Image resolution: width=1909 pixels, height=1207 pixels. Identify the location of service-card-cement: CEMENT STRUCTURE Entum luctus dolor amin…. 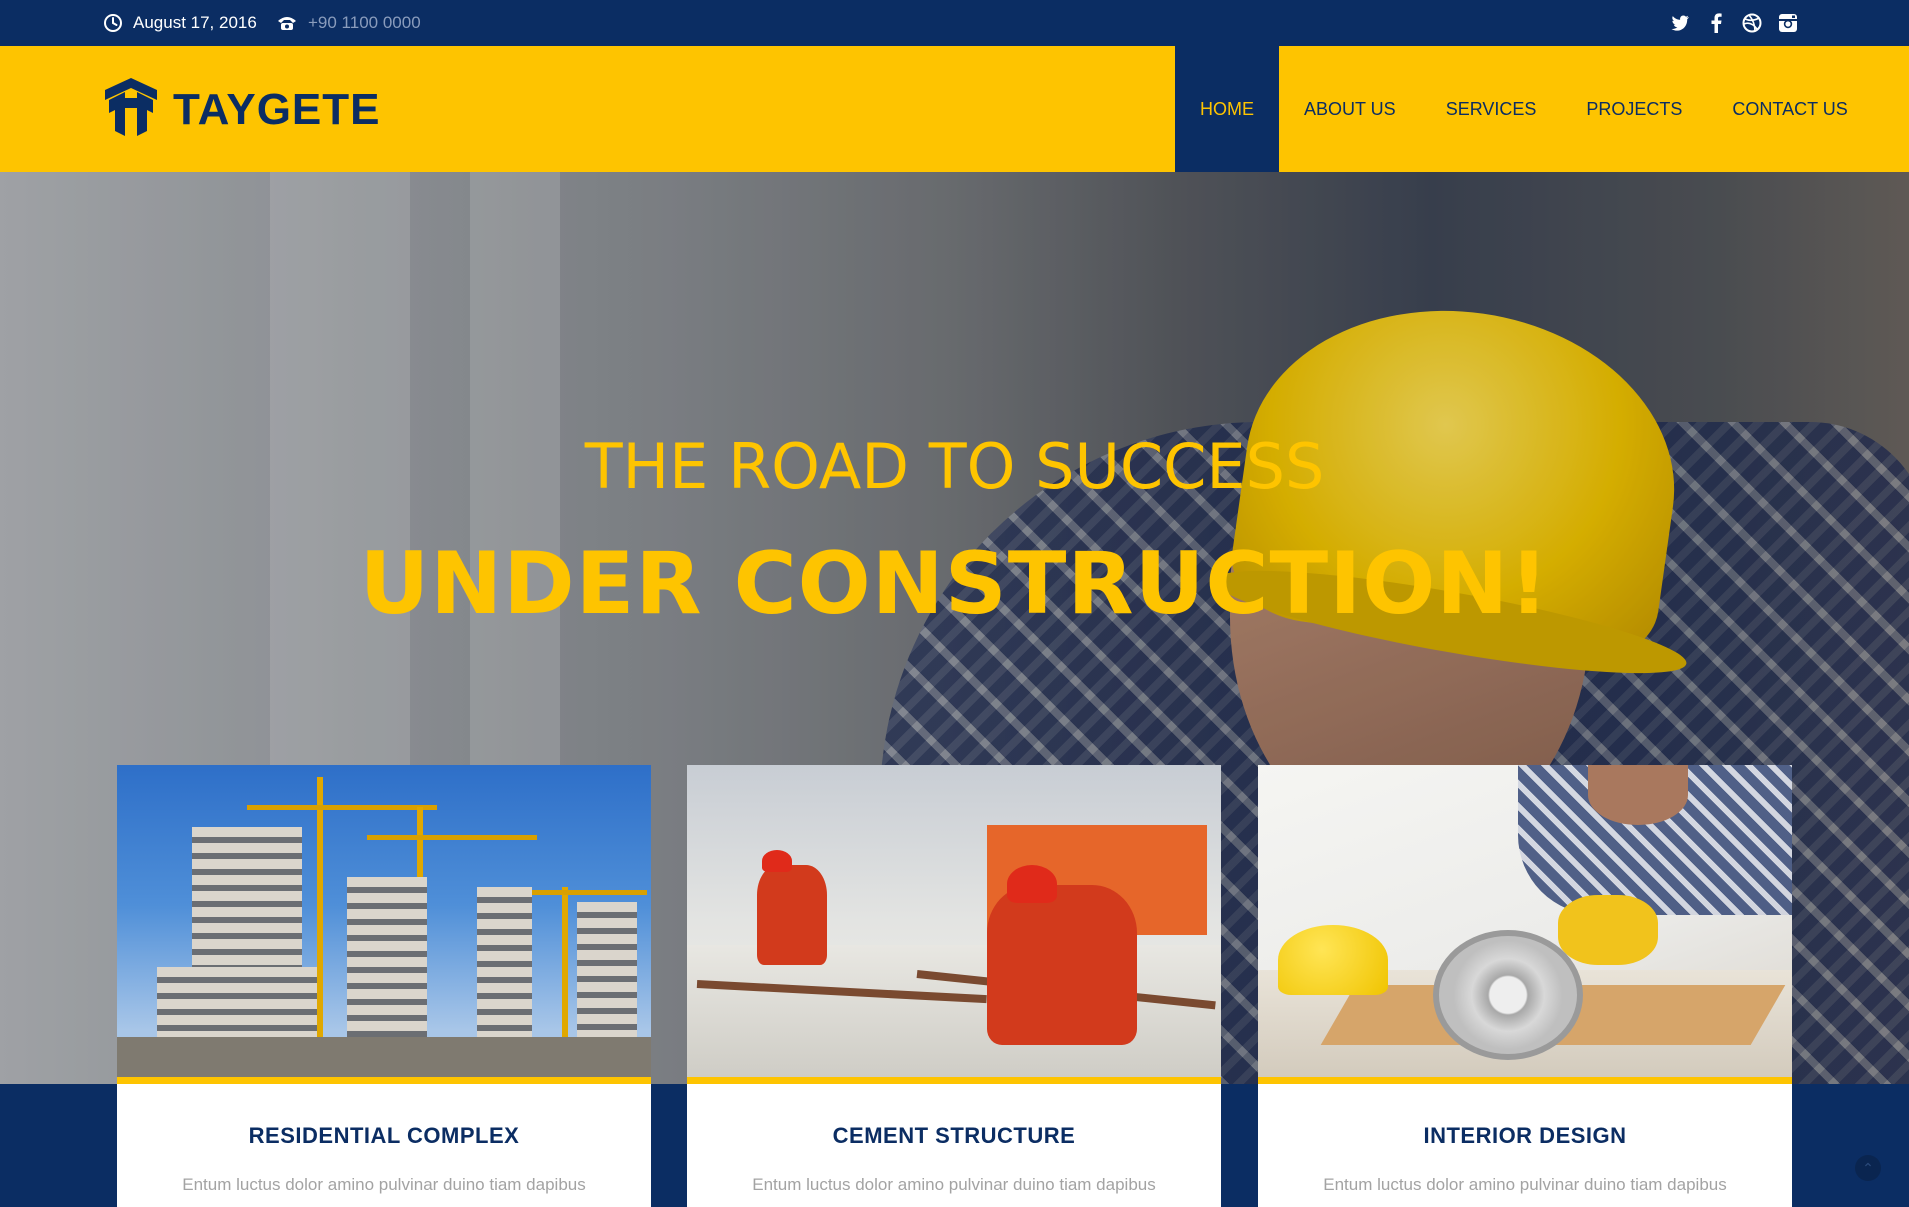
(954, 986).